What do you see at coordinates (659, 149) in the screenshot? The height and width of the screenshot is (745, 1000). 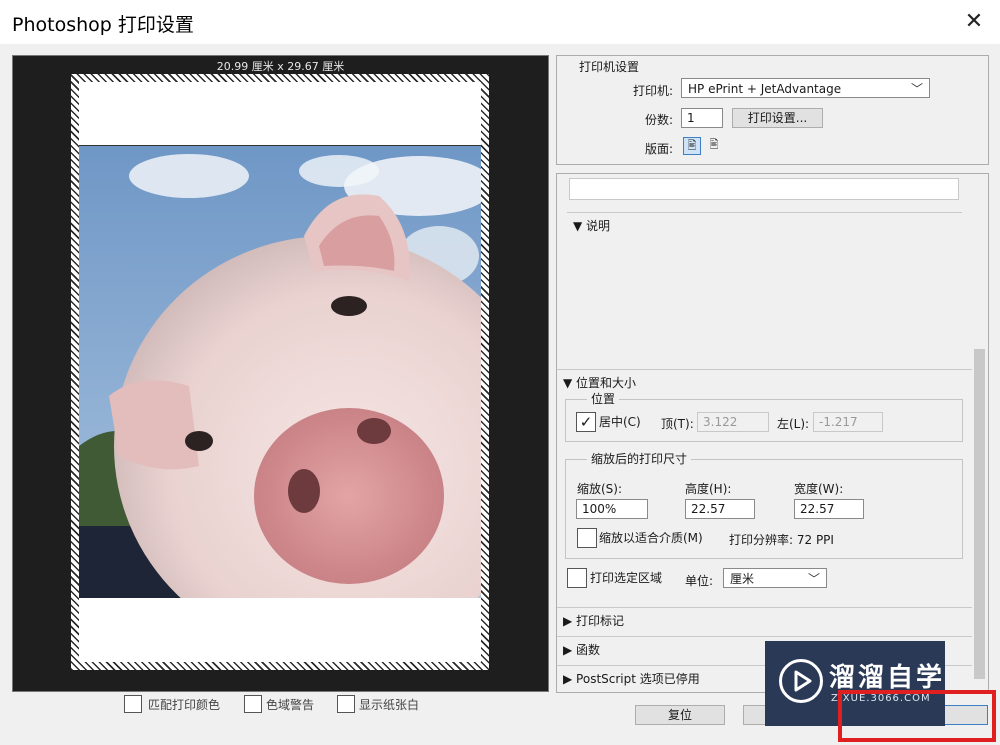 I see `layout-label: 版面:` at bounding box center [659, 149].